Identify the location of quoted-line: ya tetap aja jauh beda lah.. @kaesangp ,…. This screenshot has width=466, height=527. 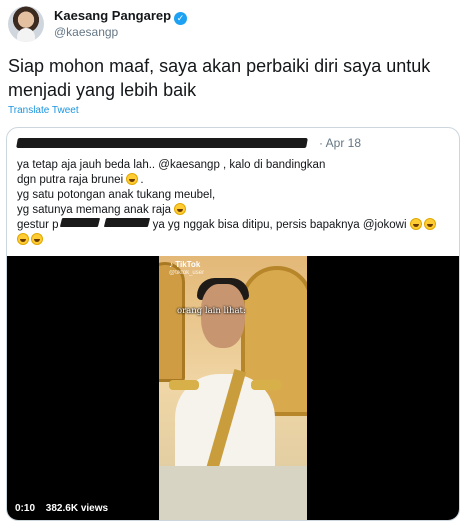
(171, 165).